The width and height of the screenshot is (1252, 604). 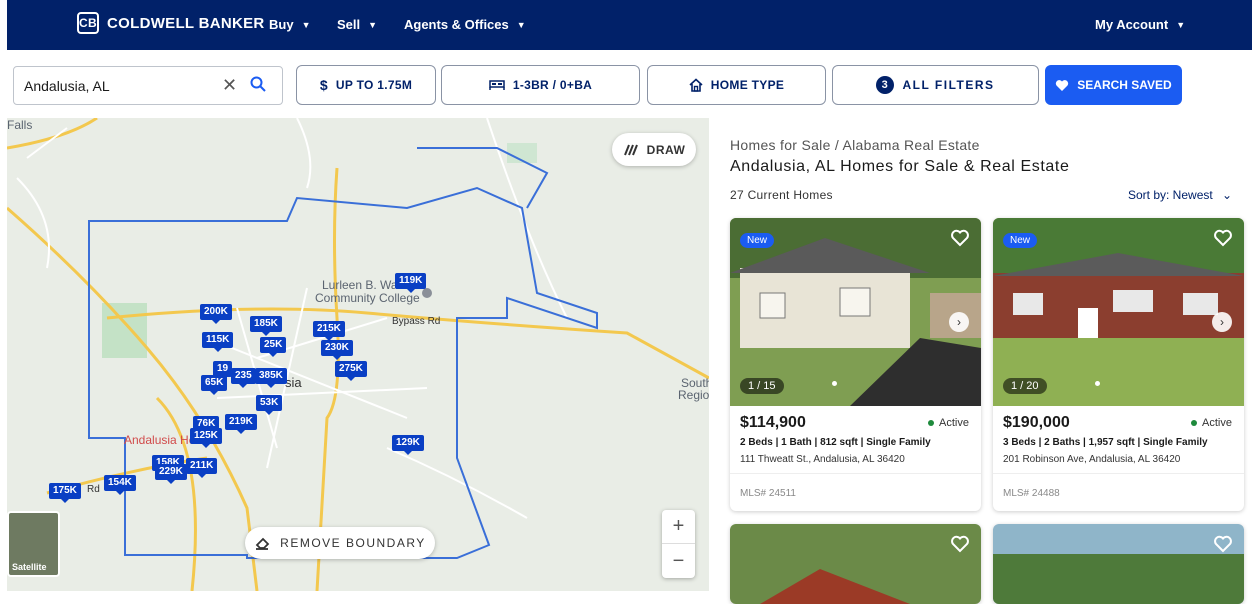 What do you see at coordinates (696, 85) in the screenshot?
I see `home-icon` at bounding box center [696, 85].